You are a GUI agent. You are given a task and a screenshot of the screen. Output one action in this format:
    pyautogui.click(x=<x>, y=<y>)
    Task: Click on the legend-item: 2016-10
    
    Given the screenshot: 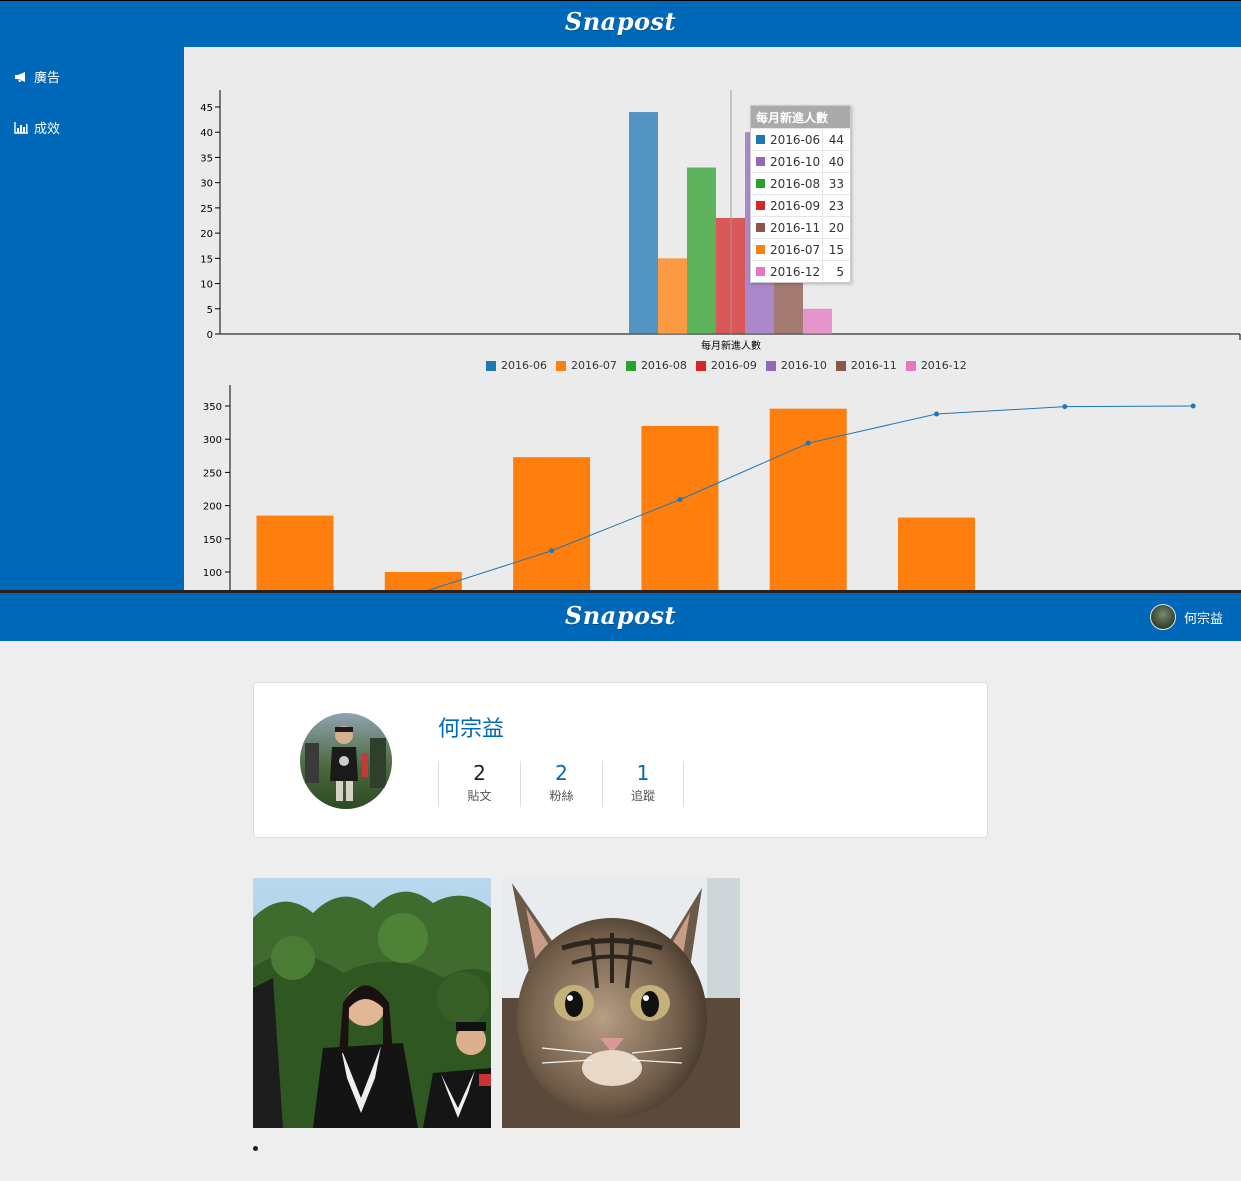 What is the action you would take?
    pyautogui.click(x=796, y=365)
    